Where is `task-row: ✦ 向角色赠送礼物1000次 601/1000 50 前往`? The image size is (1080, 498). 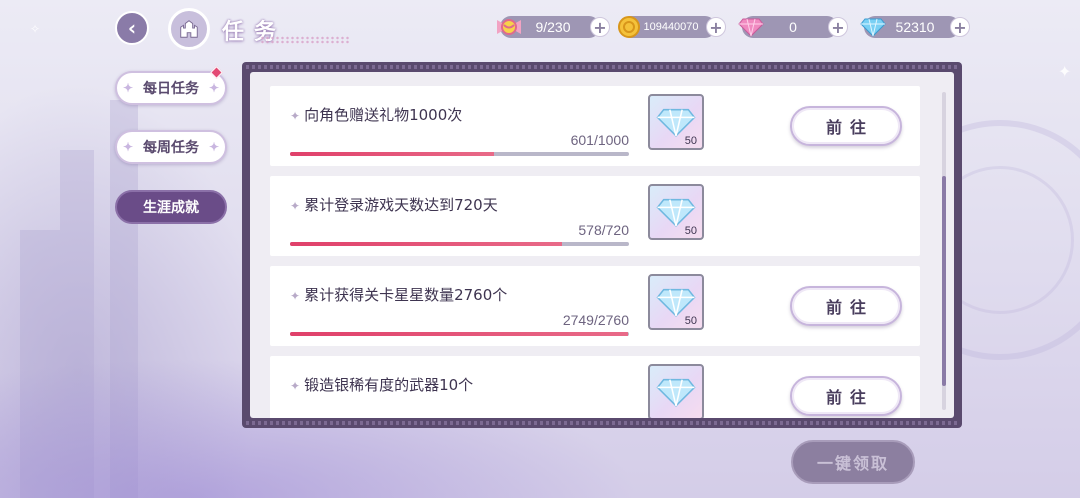
task-row: ✦ 向角色赠送礼物1000次 601/1000 50 前往 is located at coordinates (595, 126).